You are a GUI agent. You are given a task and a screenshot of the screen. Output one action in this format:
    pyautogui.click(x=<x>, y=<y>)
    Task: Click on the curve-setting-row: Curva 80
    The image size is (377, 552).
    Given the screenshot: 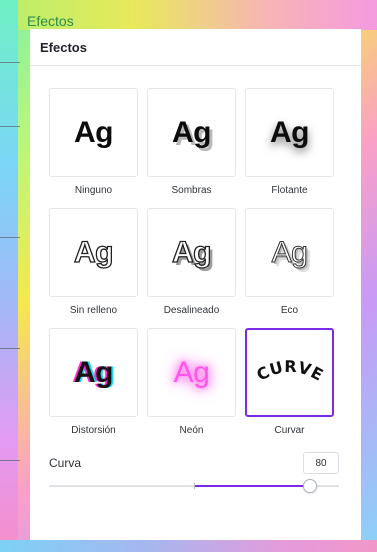 What is the action you would take?
    pyautogui.click(x=194, y=463)
    